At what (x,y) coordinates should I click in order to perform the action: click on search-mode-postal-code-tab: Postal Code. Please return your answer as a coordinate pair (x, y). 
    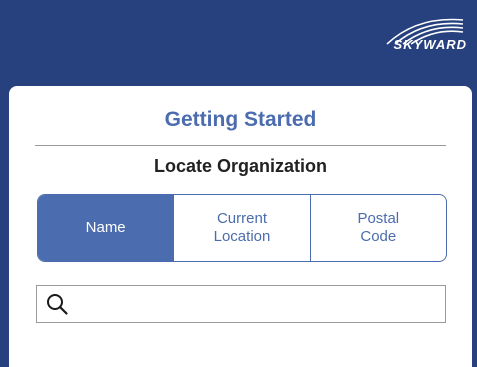
    Looking at the image, I should click on (377, 228).